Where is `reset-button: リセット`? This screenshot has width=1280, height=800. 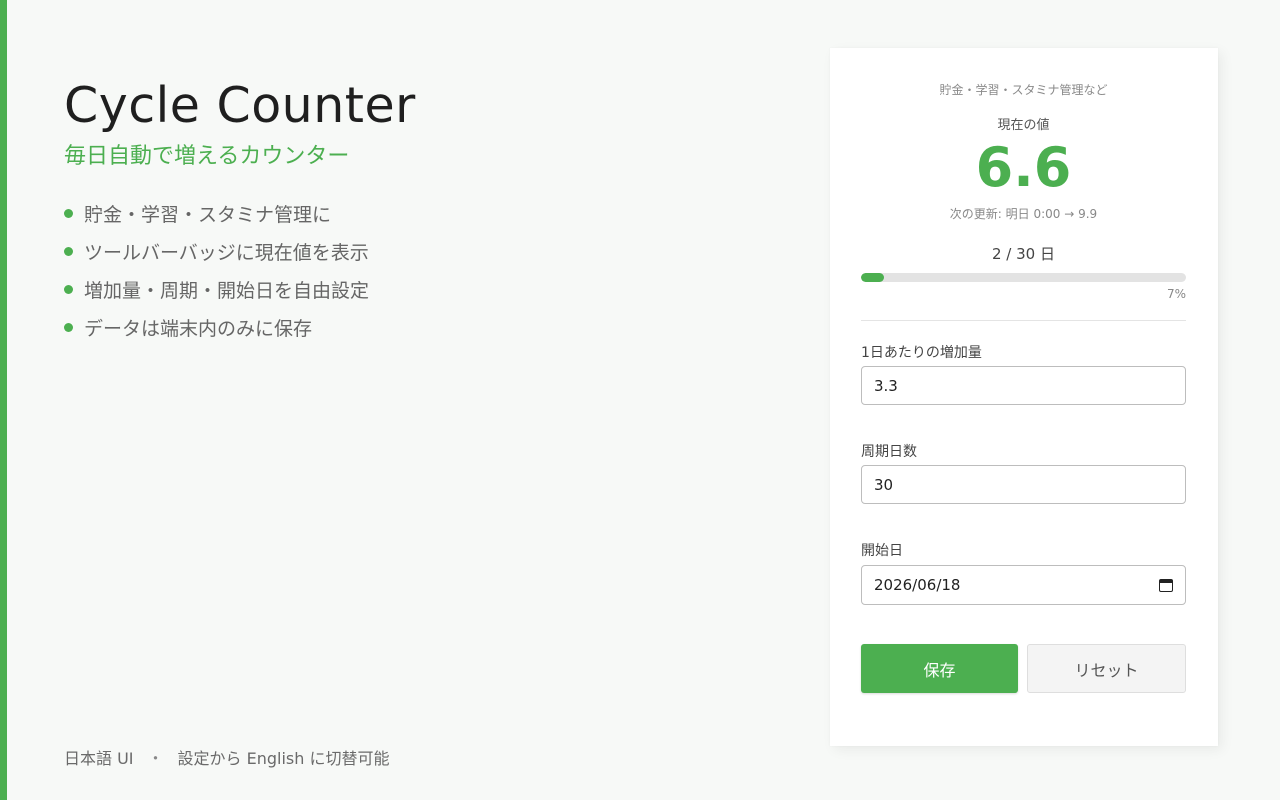 reset-button: リセット is located at coordinates (1106, 668).